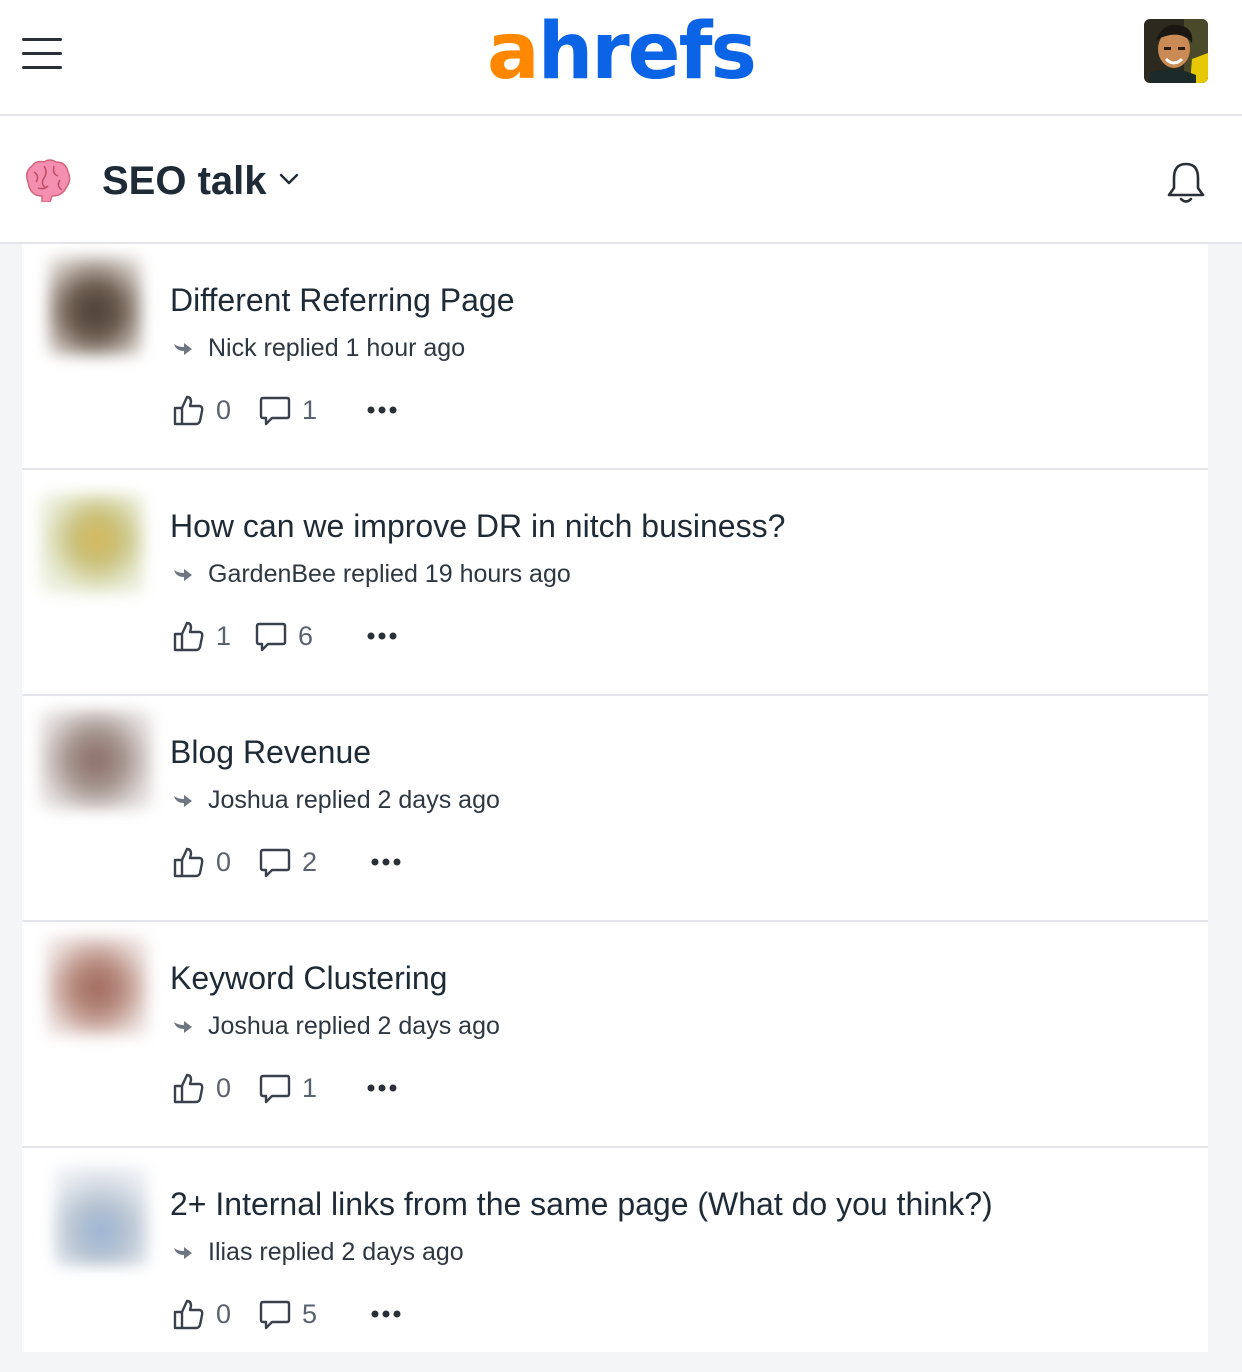 This screenshot has width=1242, height=1372. Describe the element at coordinates (184, 181) in the screenshot. I see `forum-title: SEO talk` at that location.